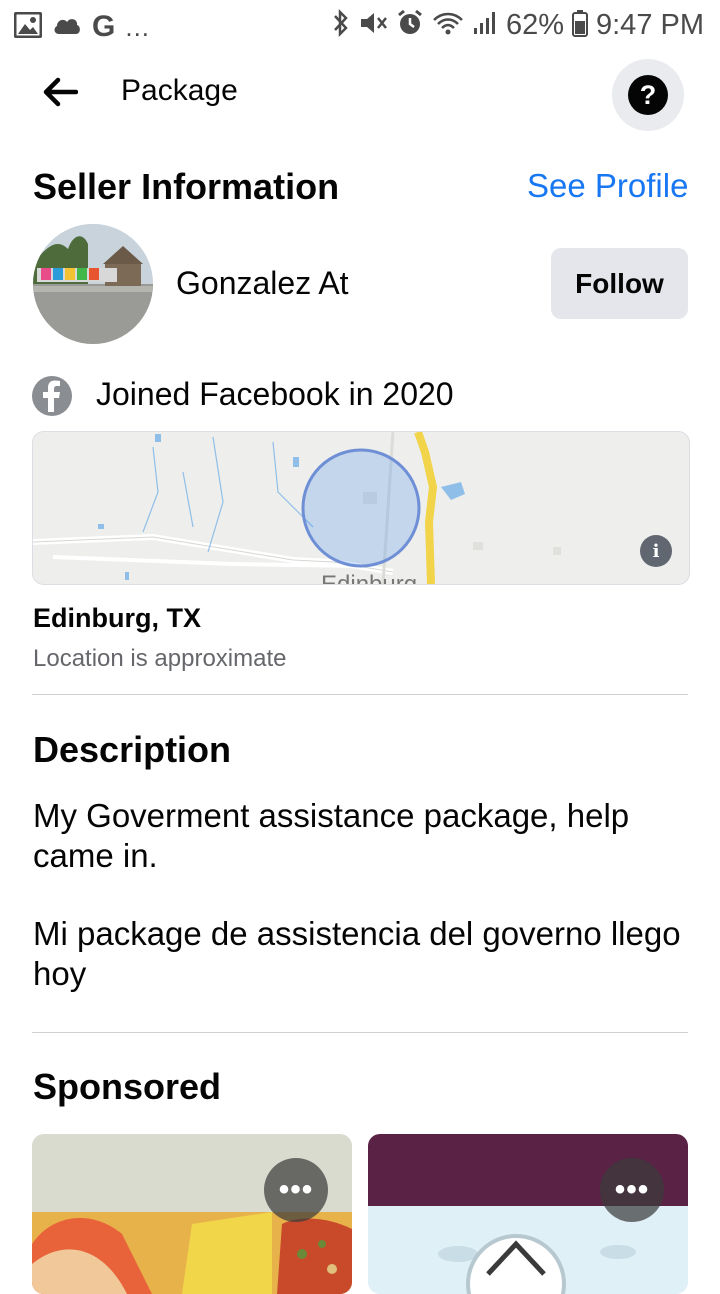 The image size is (720, 1294). Describe the element at coordinates (262, 283) in the screenshot. I see `seller-name: Gonzalez At` at that location.